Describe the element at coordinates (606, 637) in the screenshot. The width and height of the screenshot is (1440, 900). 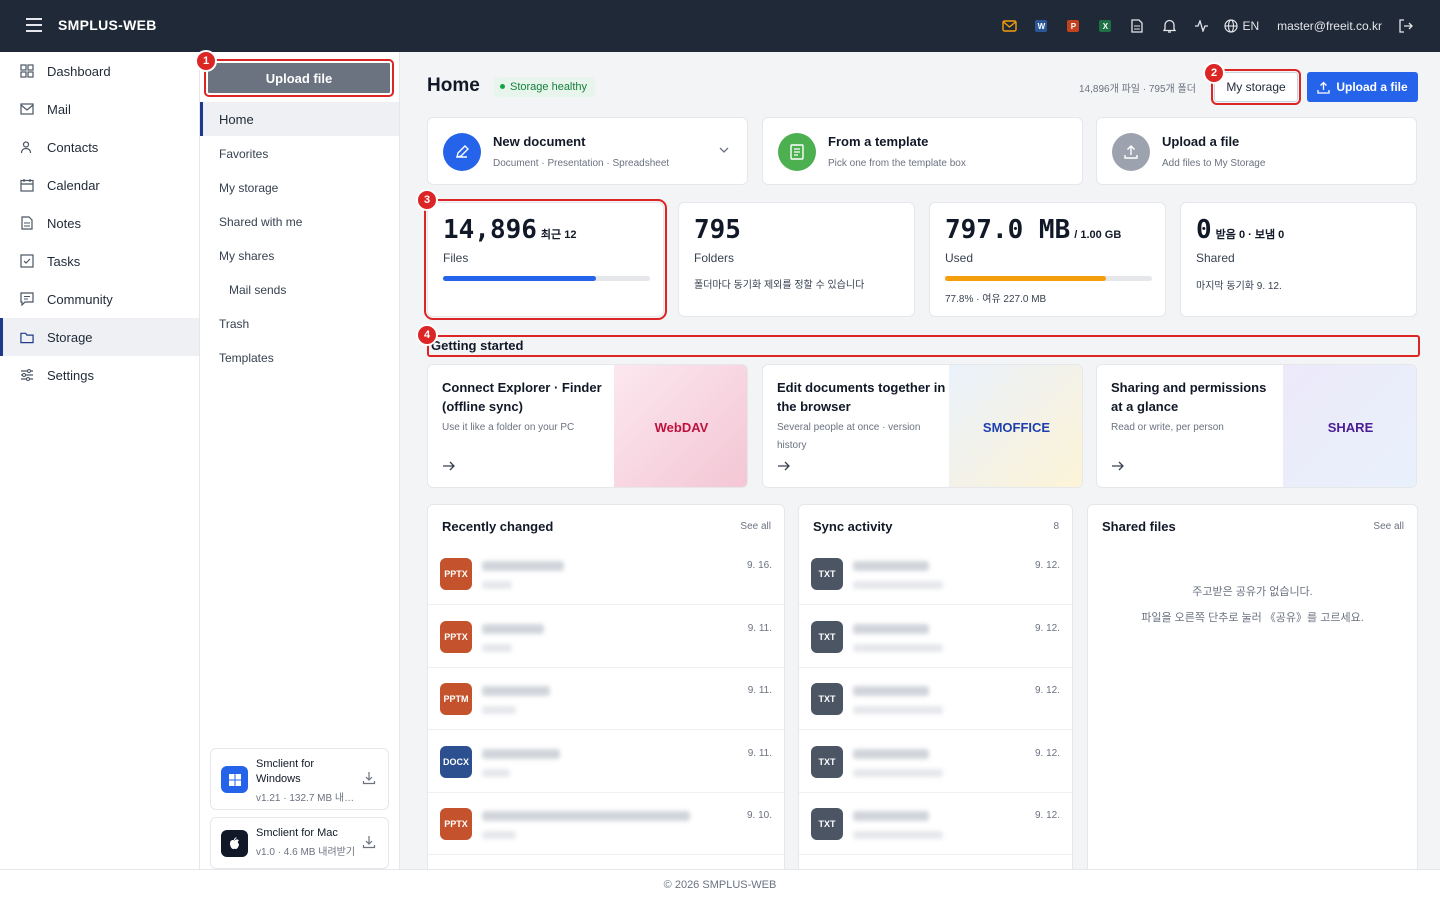
I see `table-row: PPTX 9. 11.` at that location.